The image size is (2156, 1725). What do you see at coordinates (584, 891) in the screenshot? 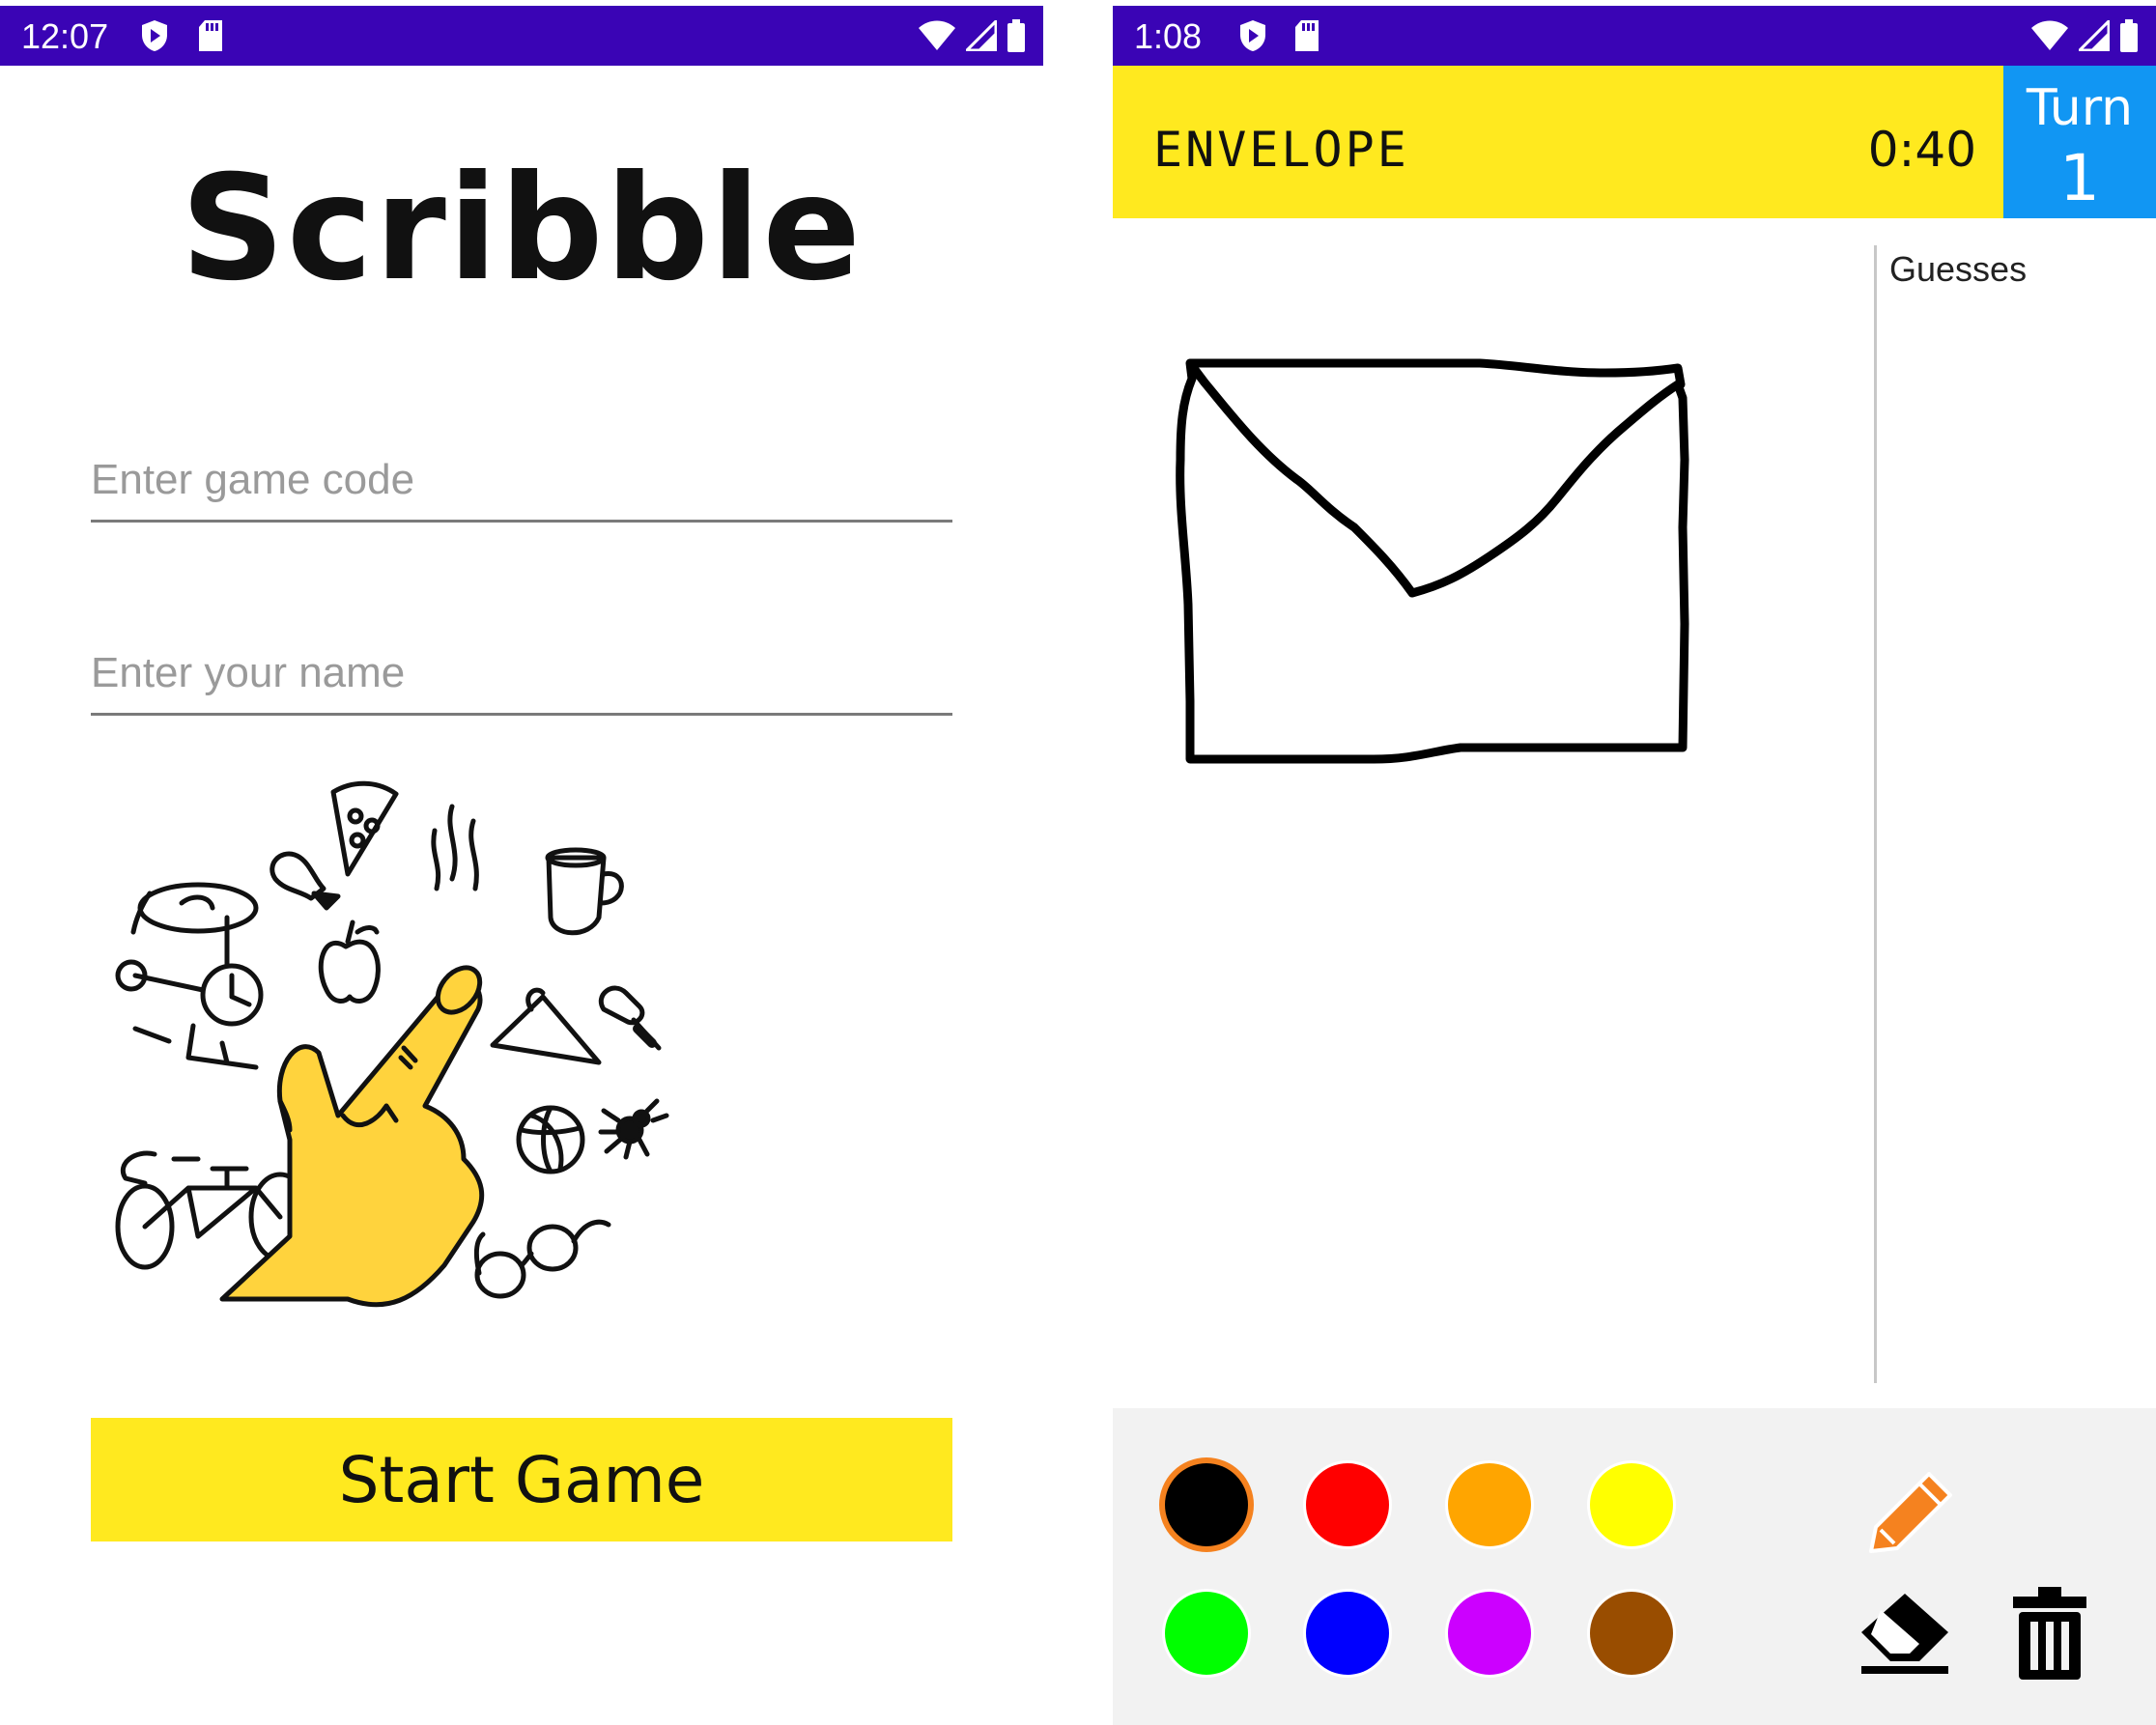
I see `mug-doodle` at bounding box center [584, 891].